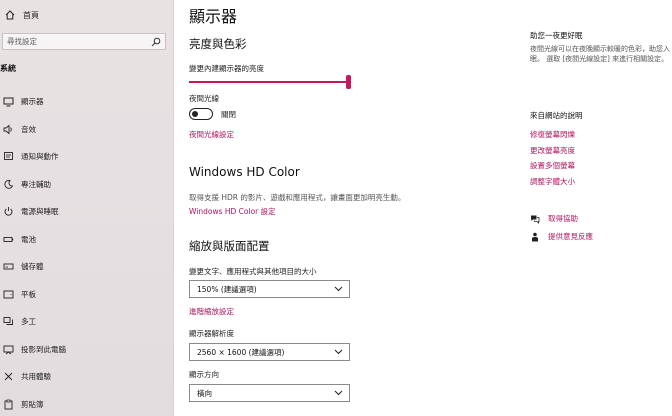 The image size is (672, 416). Describe the element at coordinates (563, 218) in the screenshot. I see `get-help-label: 取得協助` at that location.